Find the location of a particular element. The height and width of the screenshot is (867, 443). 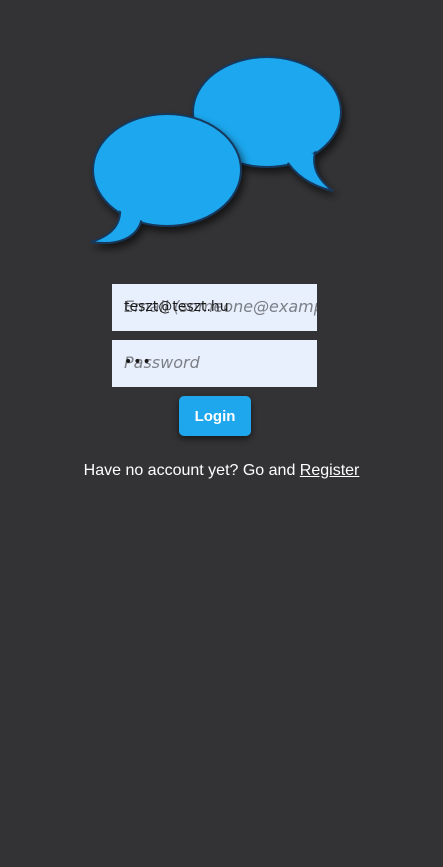

register-prompt: Have no account yet? Go and Register is located at coordinates (221, 471).